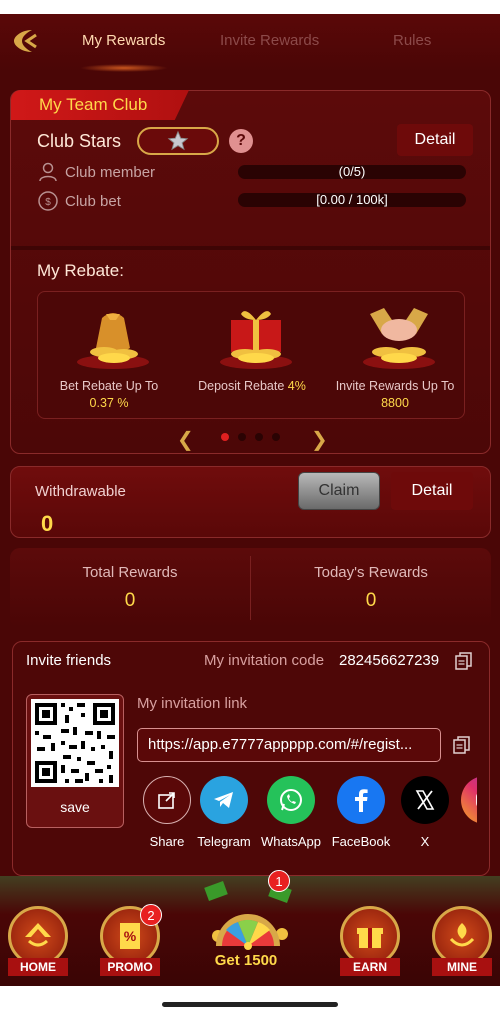  Describe the element at coordinates (241, 141) in the screenshot. I see `help-icon: ?` at that location.